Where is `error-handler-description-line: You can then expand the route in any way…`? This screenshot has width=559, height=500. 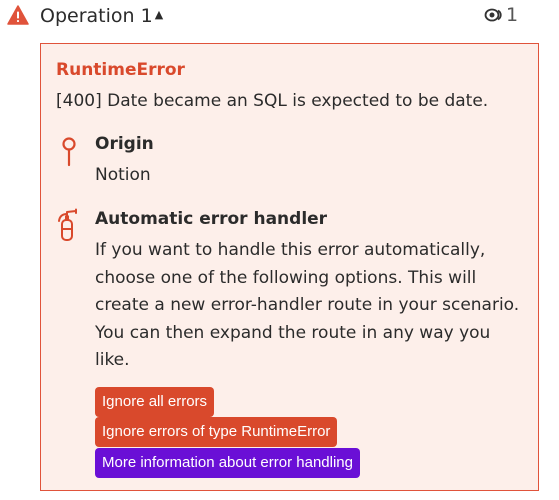
error-handler-description-line: You can then expand the route in any way… is located at coordinates (293, 332).